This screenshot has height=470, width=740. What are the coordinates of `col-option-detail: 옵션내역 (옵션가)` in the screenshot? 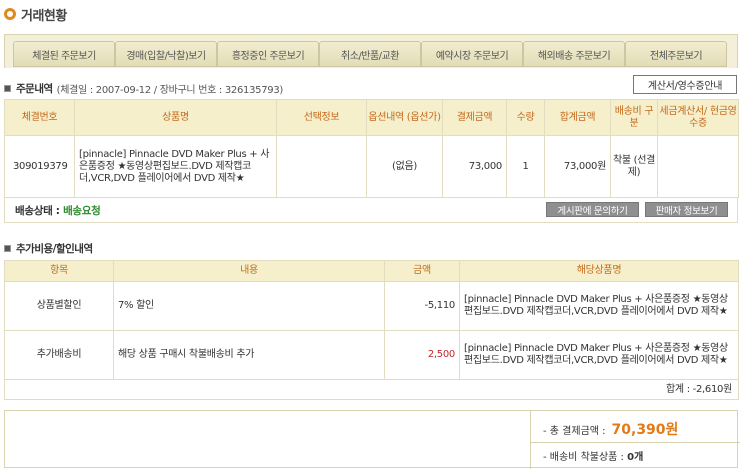 It's located at (404, 117).